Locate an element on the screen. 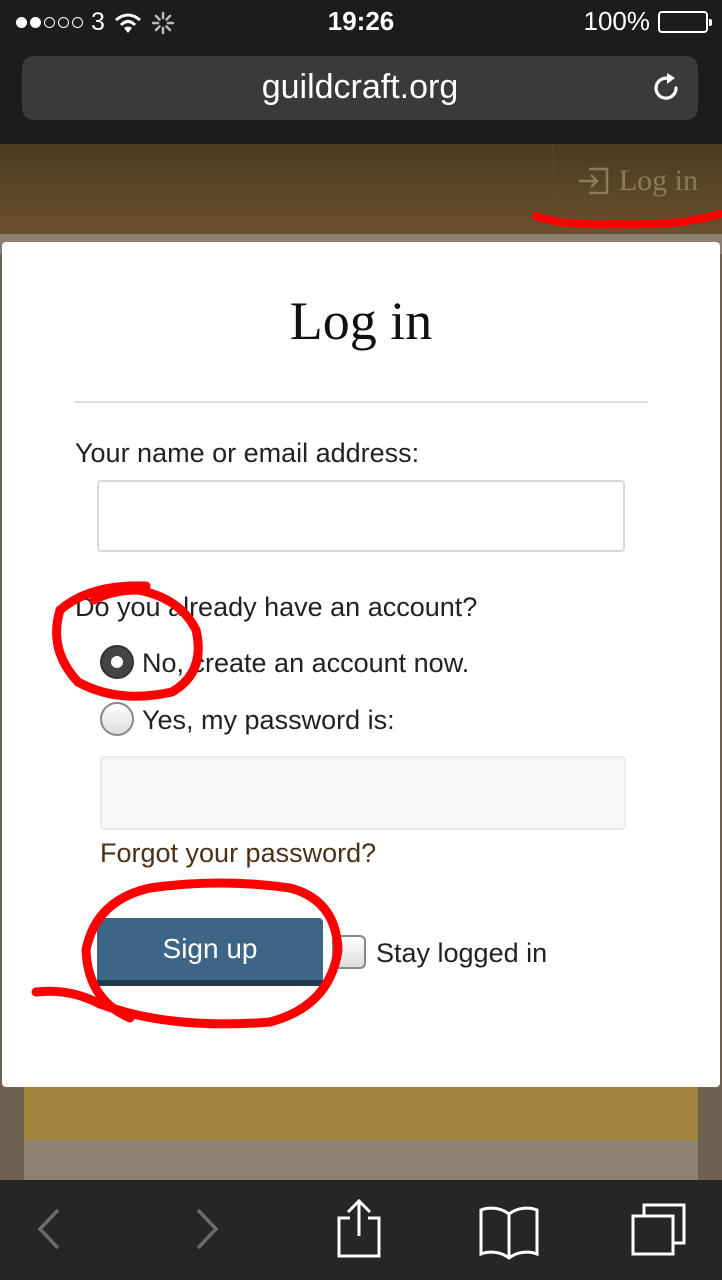 The image size is (722, 1280). dialog-title: Log in is located at coordinates (361, 321).